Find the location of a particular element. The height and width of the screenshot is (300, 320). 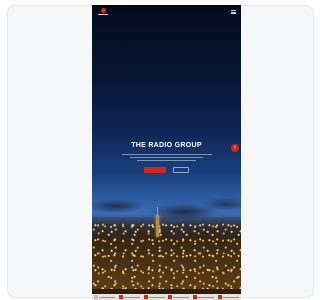

bottom-logo-strip is located at coordinates (166, 297).